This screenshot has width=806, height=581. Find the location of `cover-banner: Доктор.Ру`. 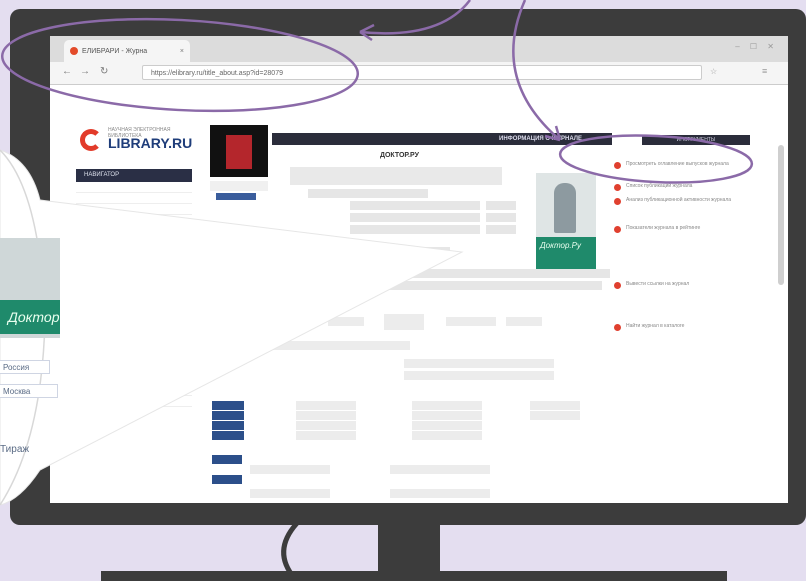

cover-banner: Доктор.Ру is located at coordinates (566, 253).